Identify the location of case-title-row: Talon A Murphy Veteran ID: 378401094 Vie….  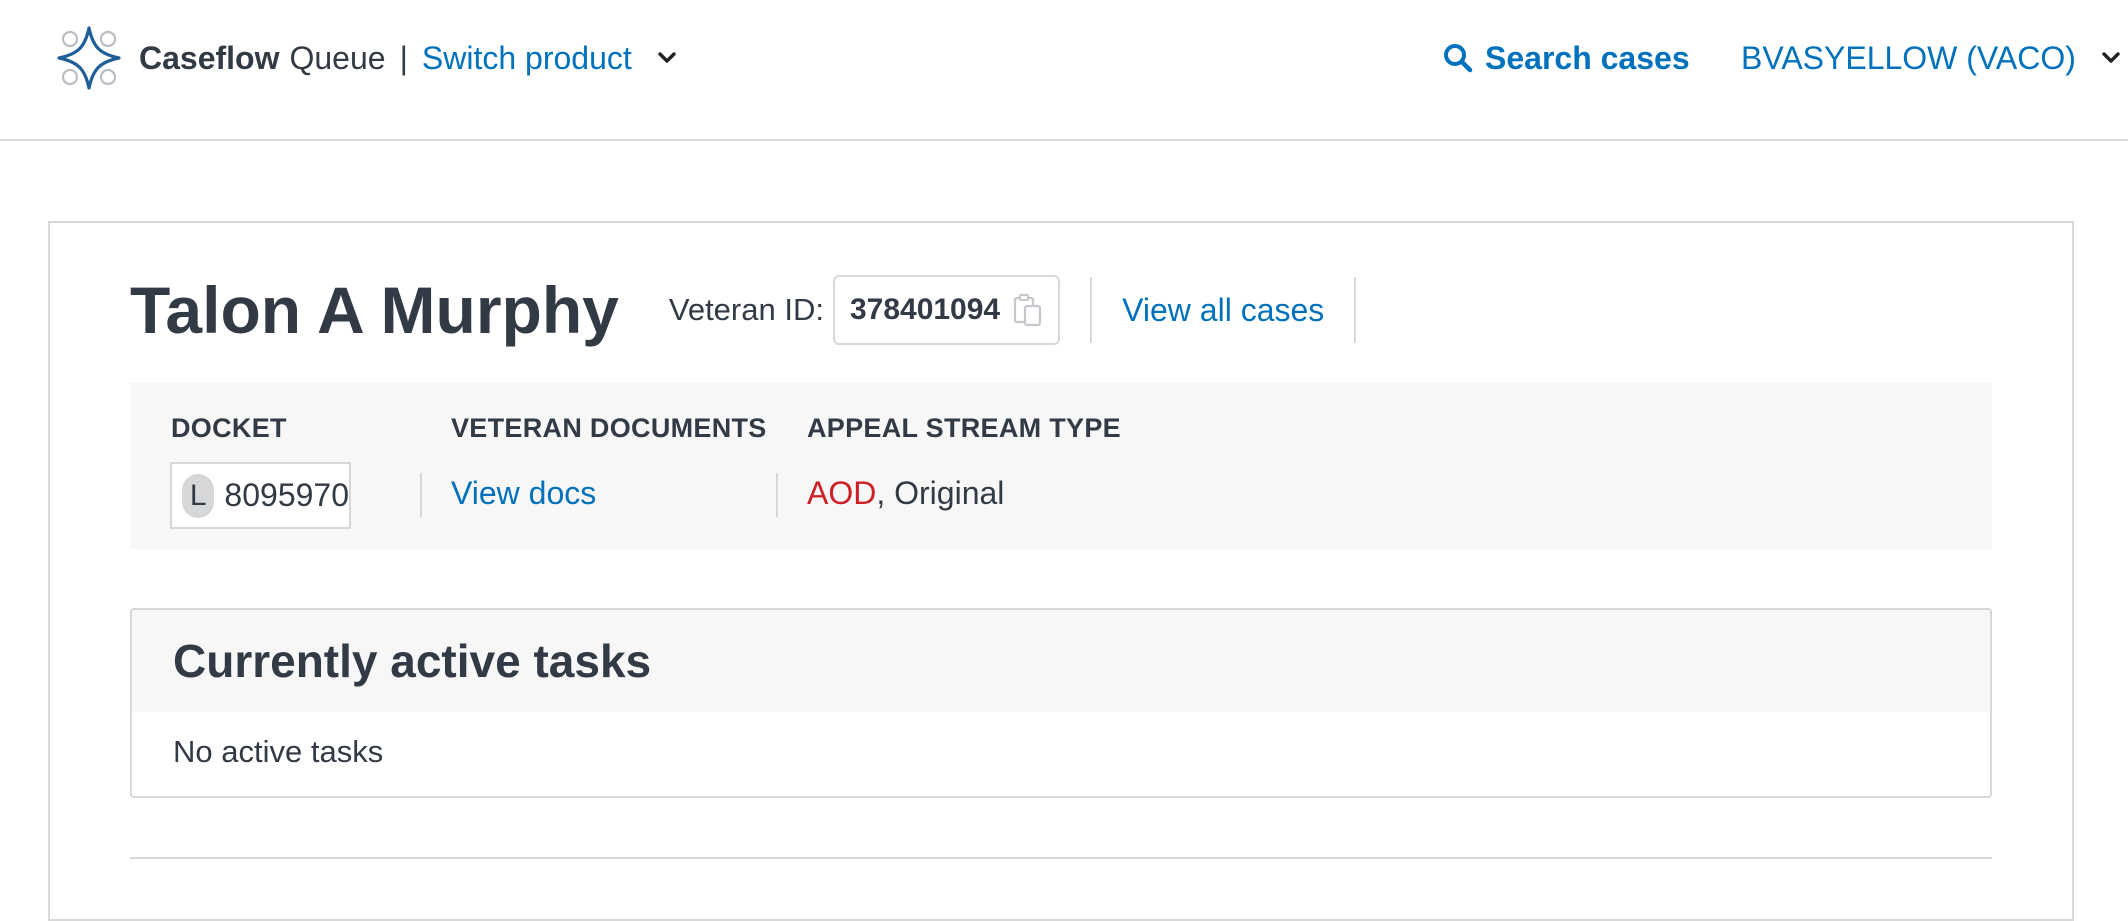
(743, 310).